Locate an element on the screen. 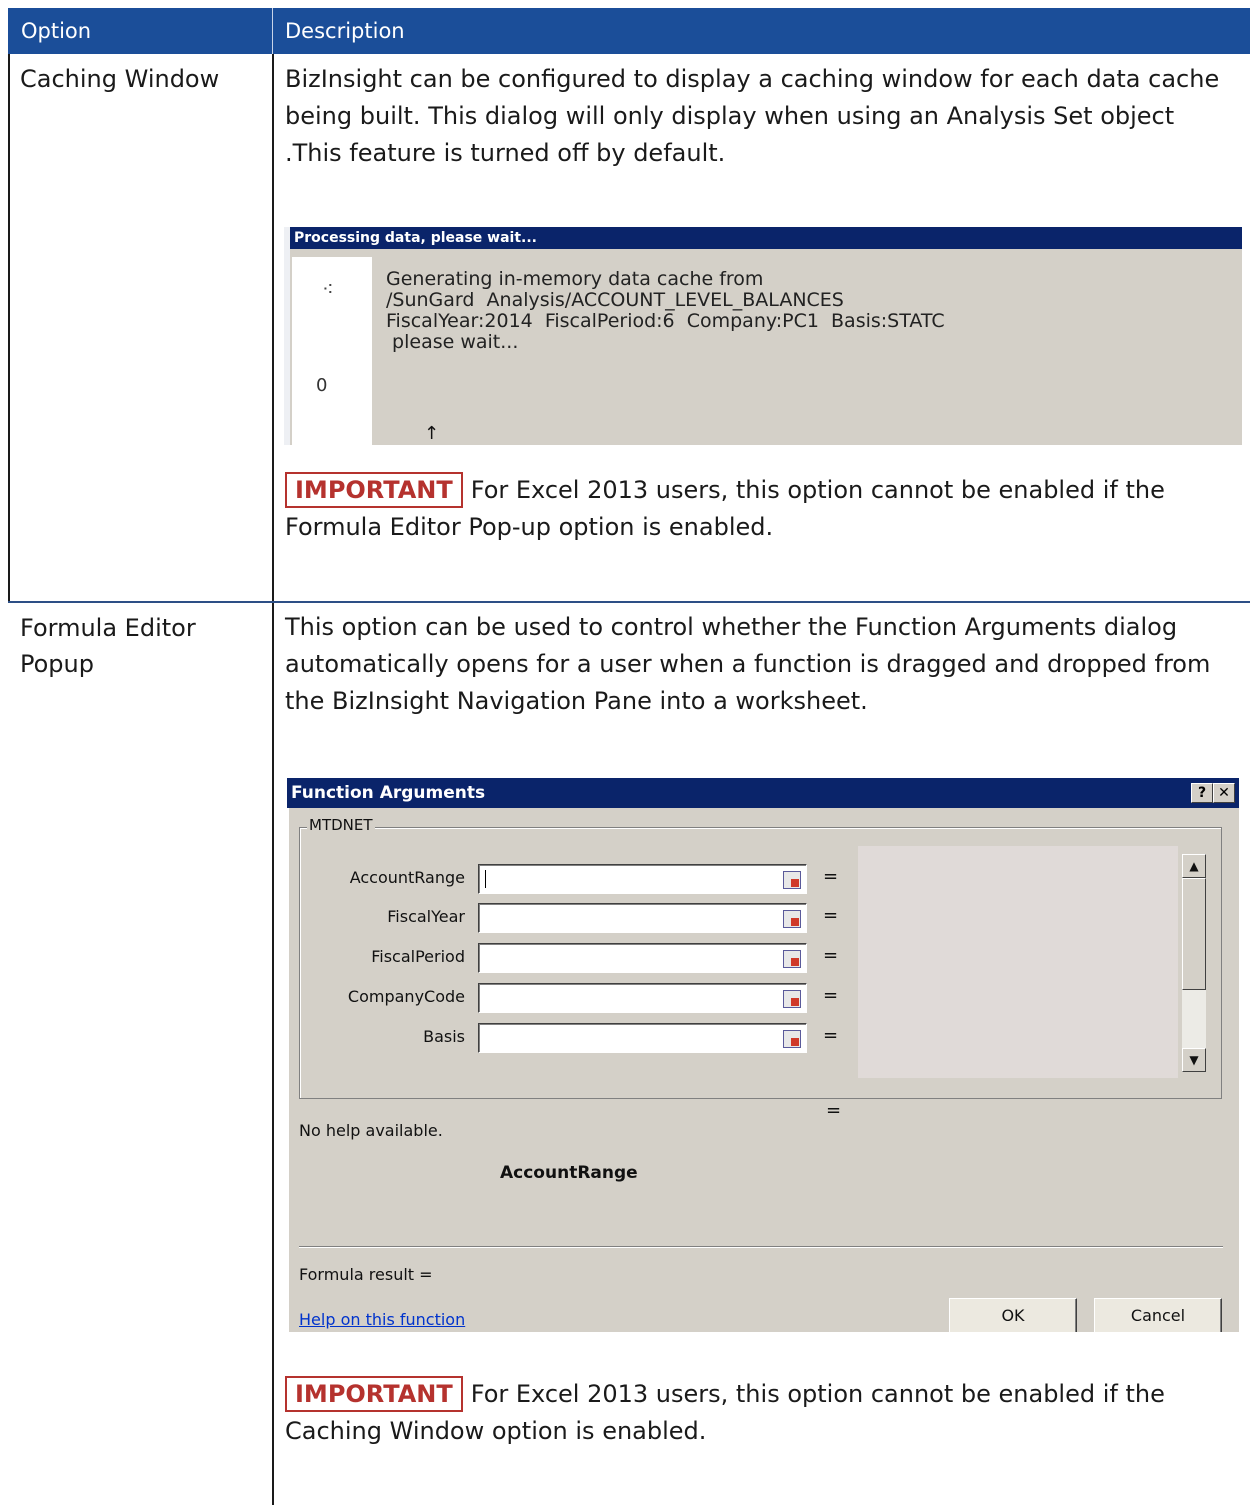 This screenshot has width=1250, height=1505. current-argument-name: AccountRange is located at coordinates (569, 1173).